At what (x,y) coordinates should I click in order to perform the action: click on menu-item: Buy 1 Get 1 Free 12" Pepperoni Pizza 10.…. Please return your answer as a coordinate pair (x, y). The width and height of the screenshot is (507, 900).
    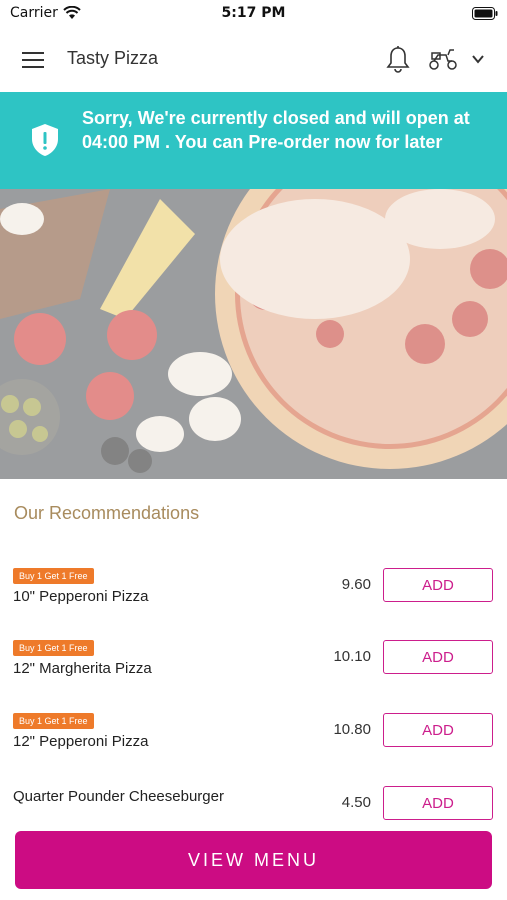
    Looking at the image, I should click on (253, 743).